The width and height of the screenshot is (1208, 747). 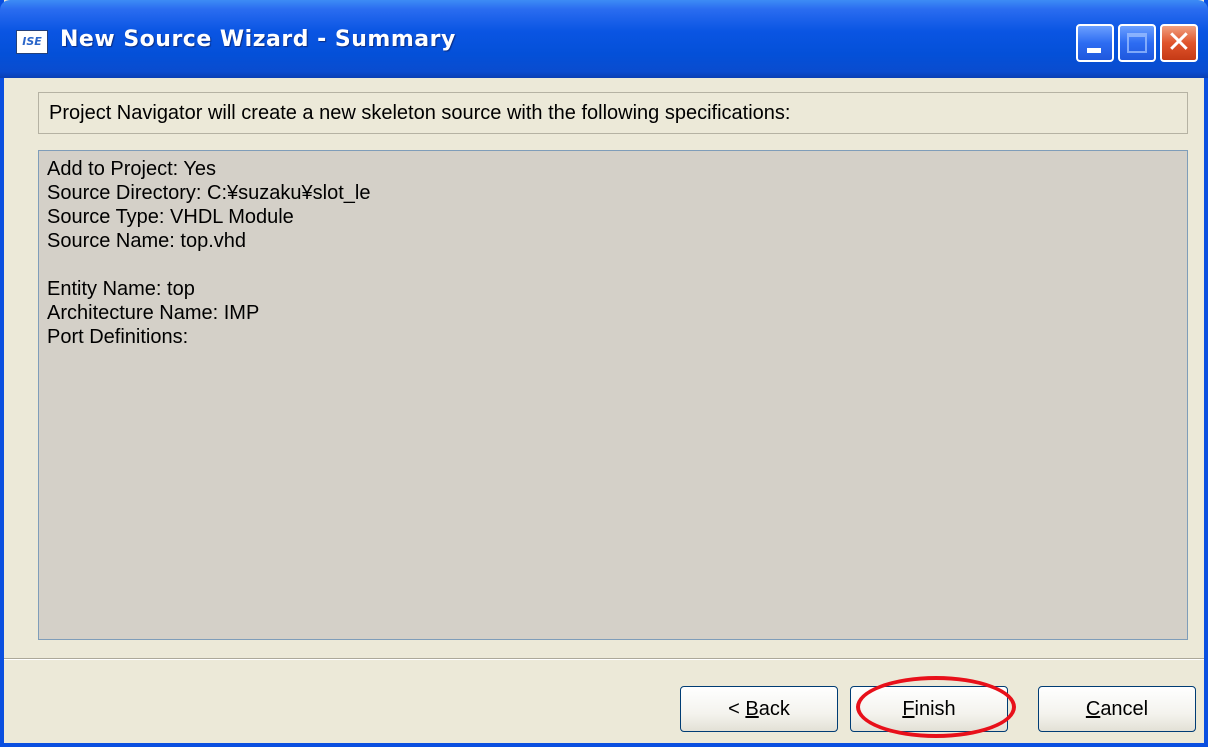 I want to click on summary-source-name: Source Name: top.vhd, so click(x=146, y=241).